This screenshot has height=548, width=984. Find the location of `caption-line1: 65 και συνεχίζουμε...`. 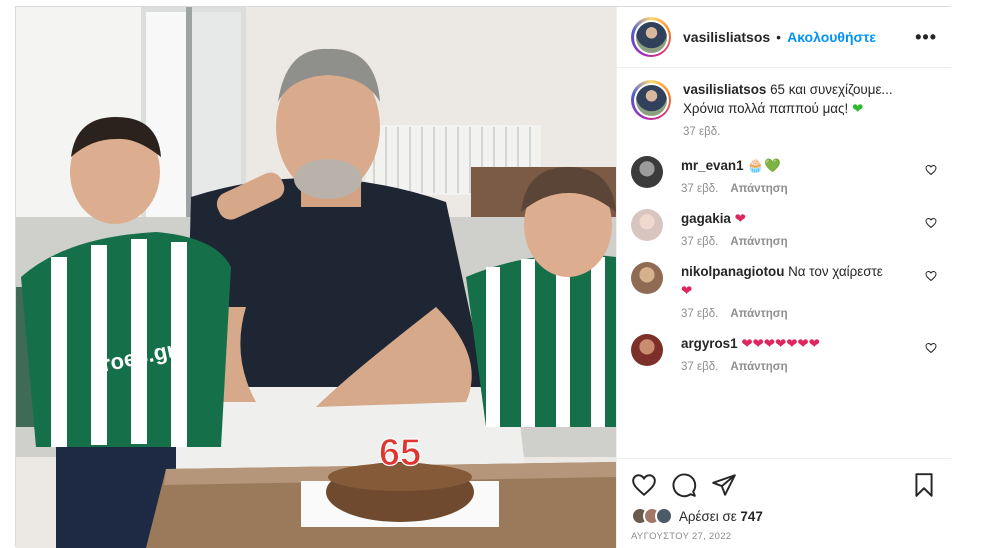

caption-line1: 65 και συνεχίζουμε... is located at coordinates (831, 89).